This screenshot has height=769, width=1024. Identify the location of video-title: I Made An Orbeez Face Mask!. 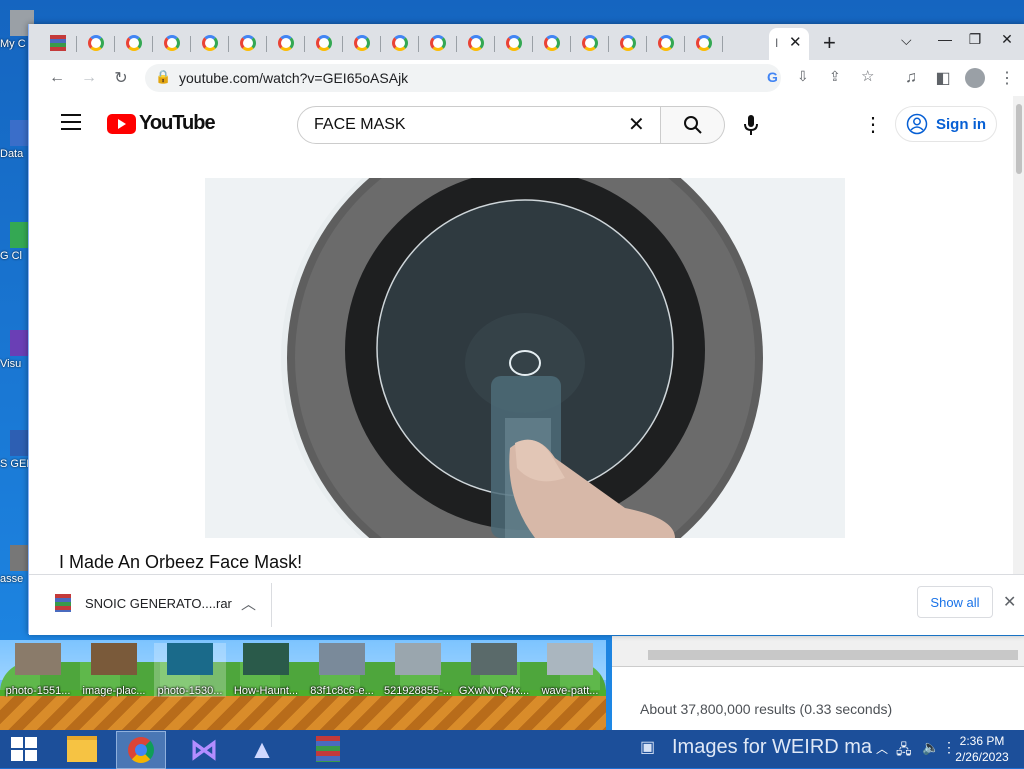
(180, 562).